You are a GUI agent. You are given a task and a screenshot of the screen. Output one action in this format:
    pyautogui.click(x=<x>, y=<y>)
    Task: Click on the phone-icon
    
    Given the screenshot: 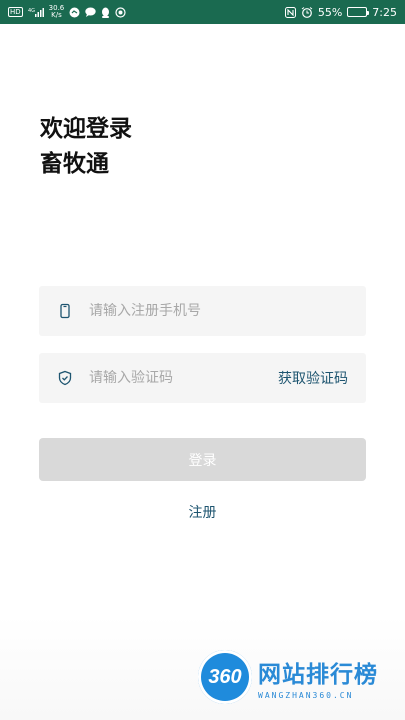 What is the action you would take?
    pyautogui.click(x=65, y=311)
    